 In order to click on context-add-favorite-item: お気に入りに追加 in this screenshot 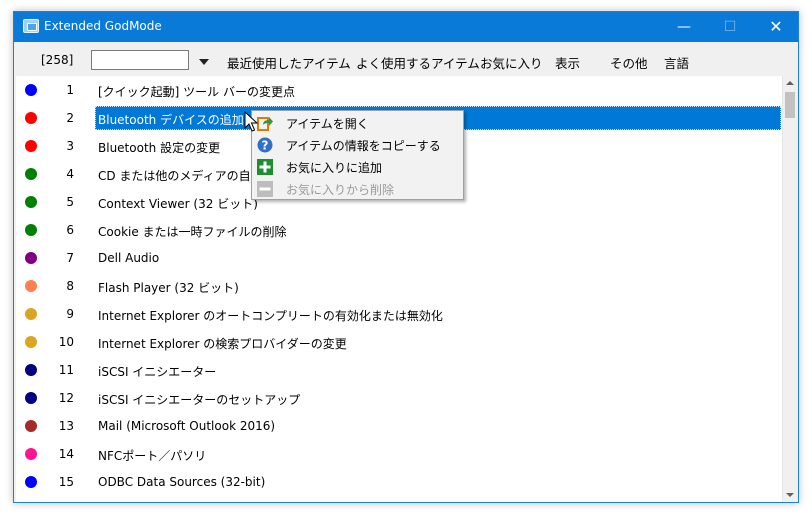, I will do `click(357, 167)`.